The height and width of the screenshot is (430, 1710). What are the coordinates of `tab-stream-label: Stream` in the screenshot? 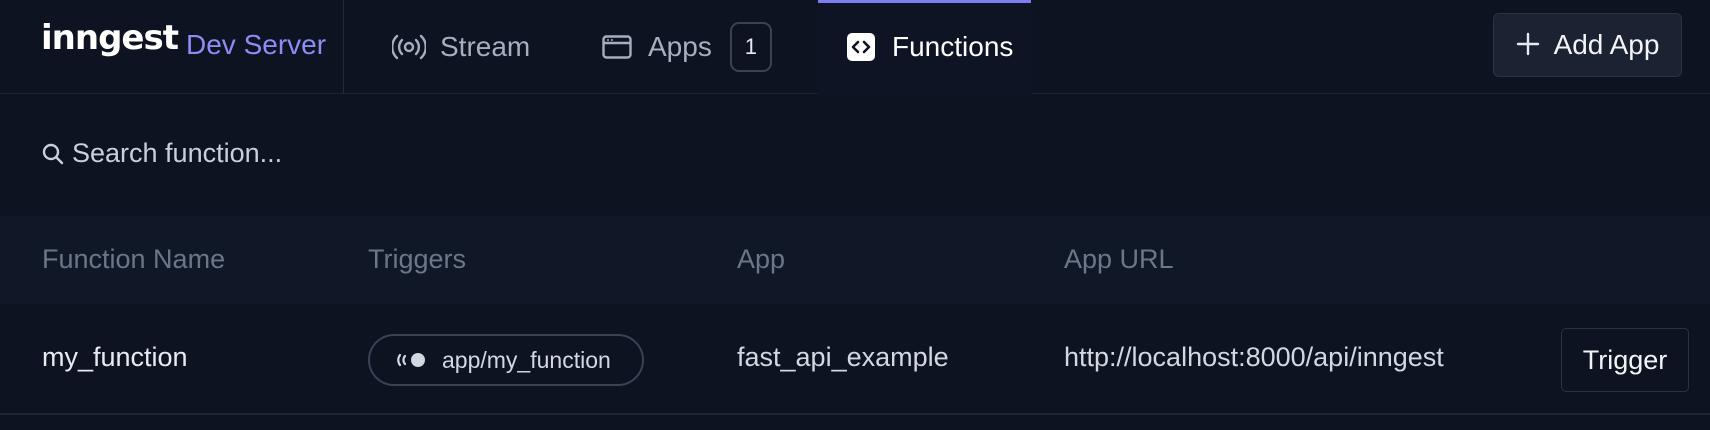 It's located at (485, 46).